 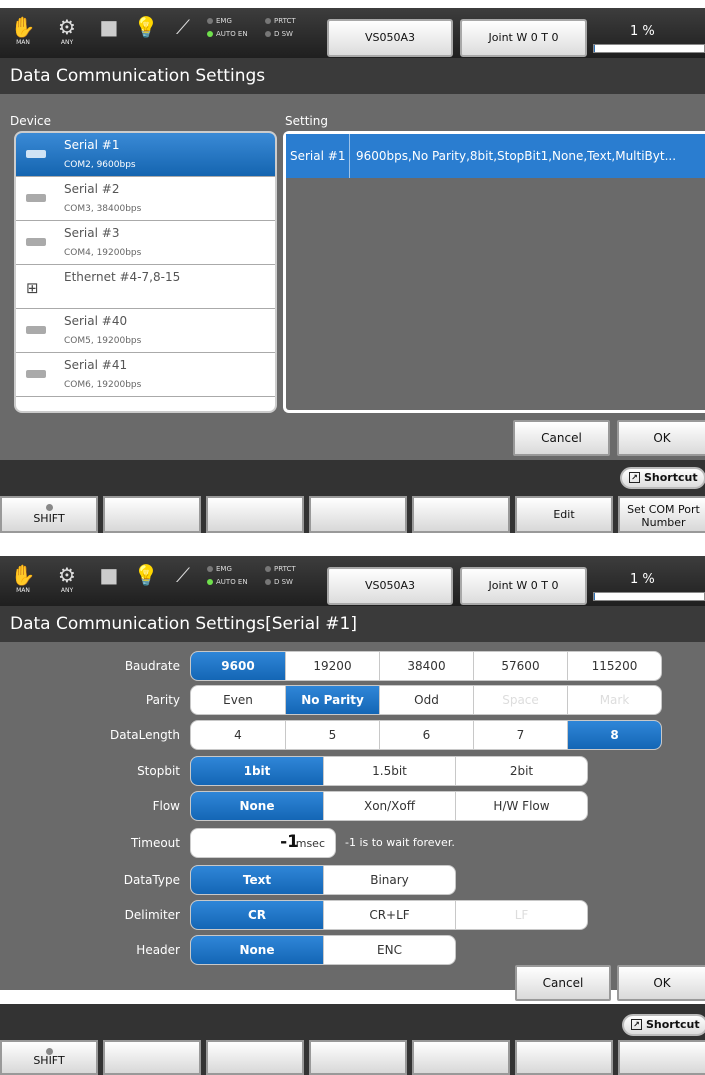 I want to click on option-9600: 9600, so click(x=238, y=666).